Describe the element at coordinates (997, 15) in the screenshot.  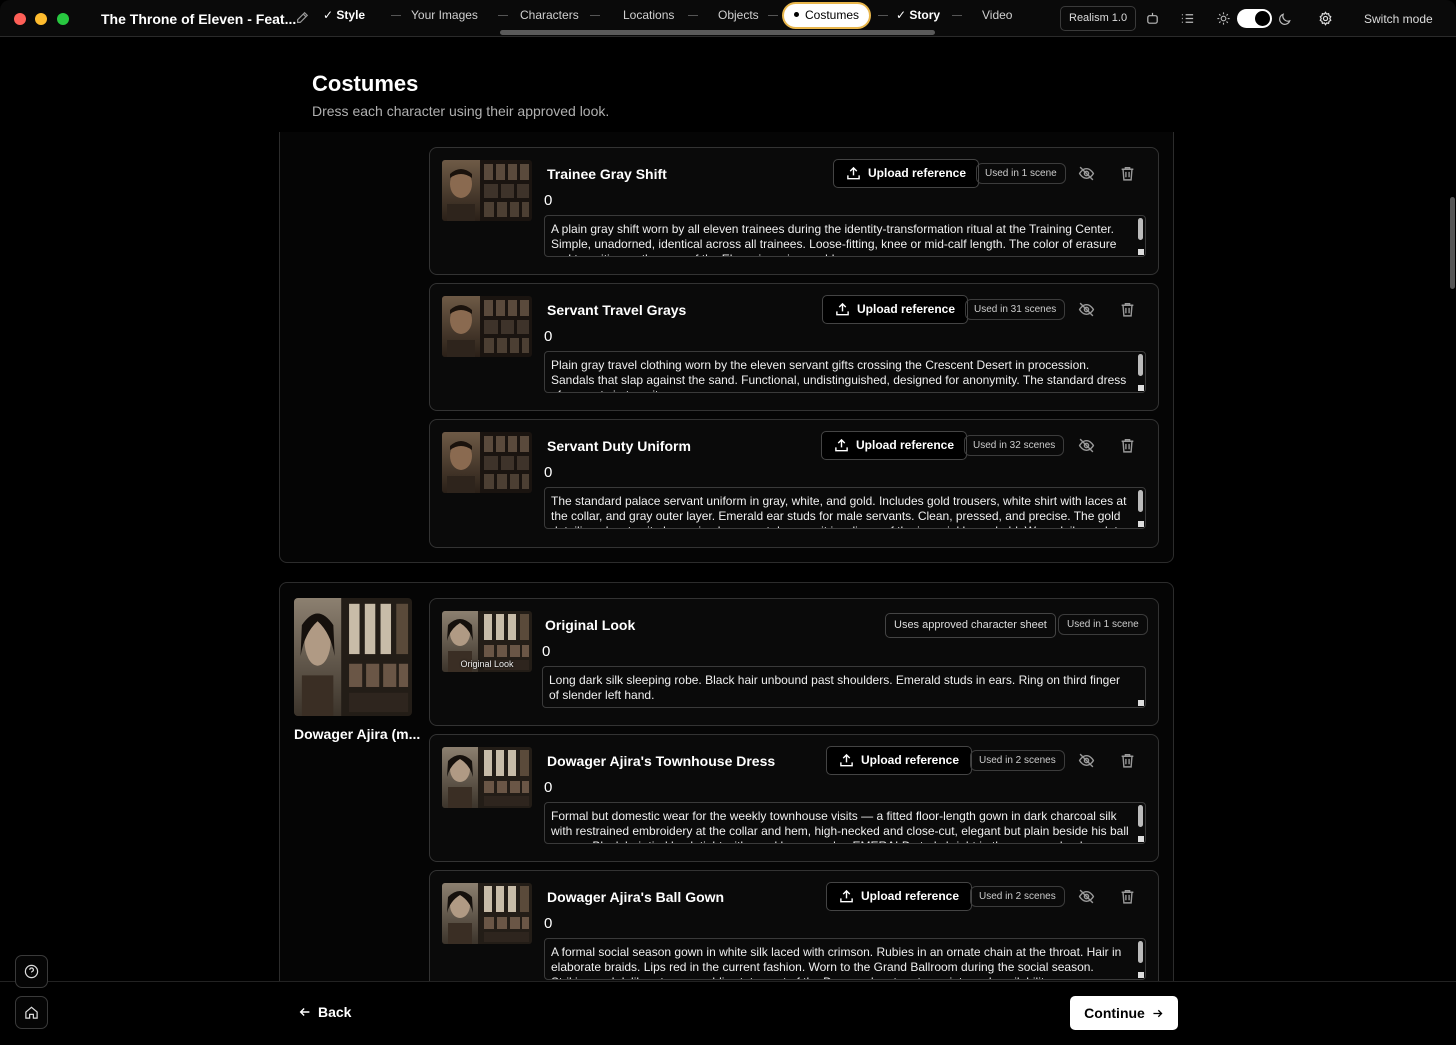
I see `tab-video: Video` at that location.